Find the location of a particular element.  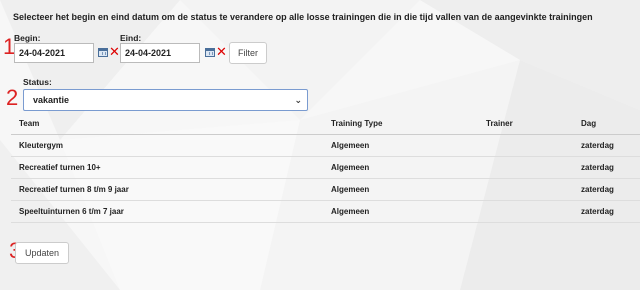

status-label: Status: is located at coordinates (37, 82).